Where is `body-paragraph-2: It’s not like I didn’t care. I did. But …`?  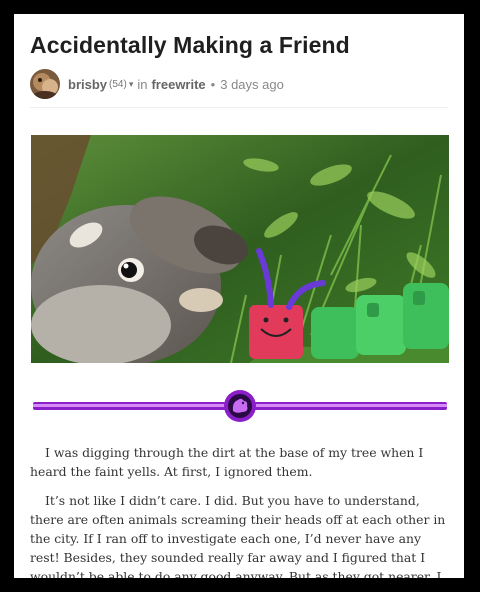
body-paragraph-2: It’s not like I didn’t care. I did. But … is located at coordinates (238, 535).